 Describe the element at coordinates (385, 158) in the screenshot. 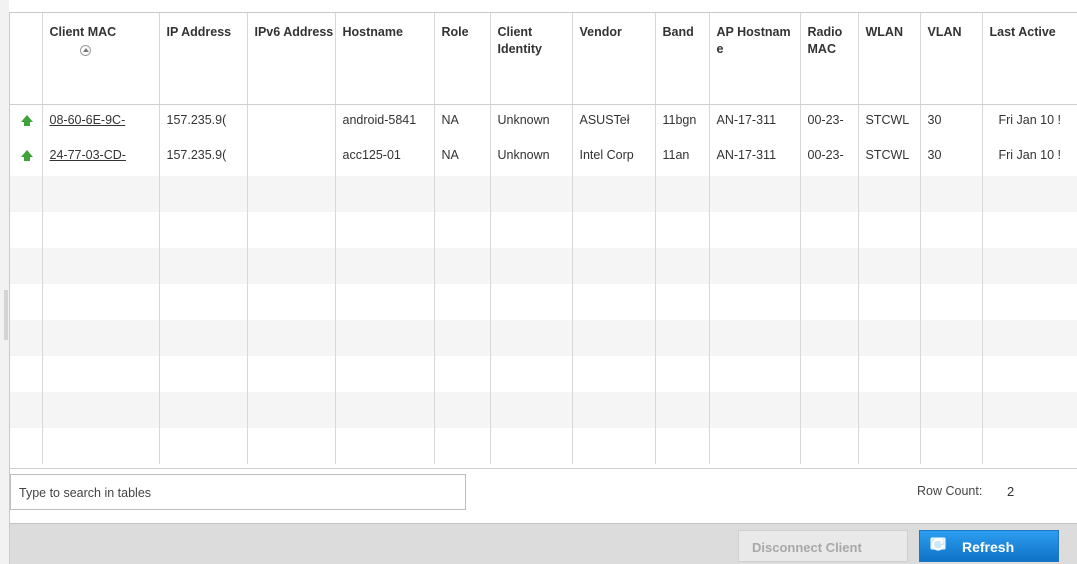

I see `hostname-cell: acc125-01` at that location.